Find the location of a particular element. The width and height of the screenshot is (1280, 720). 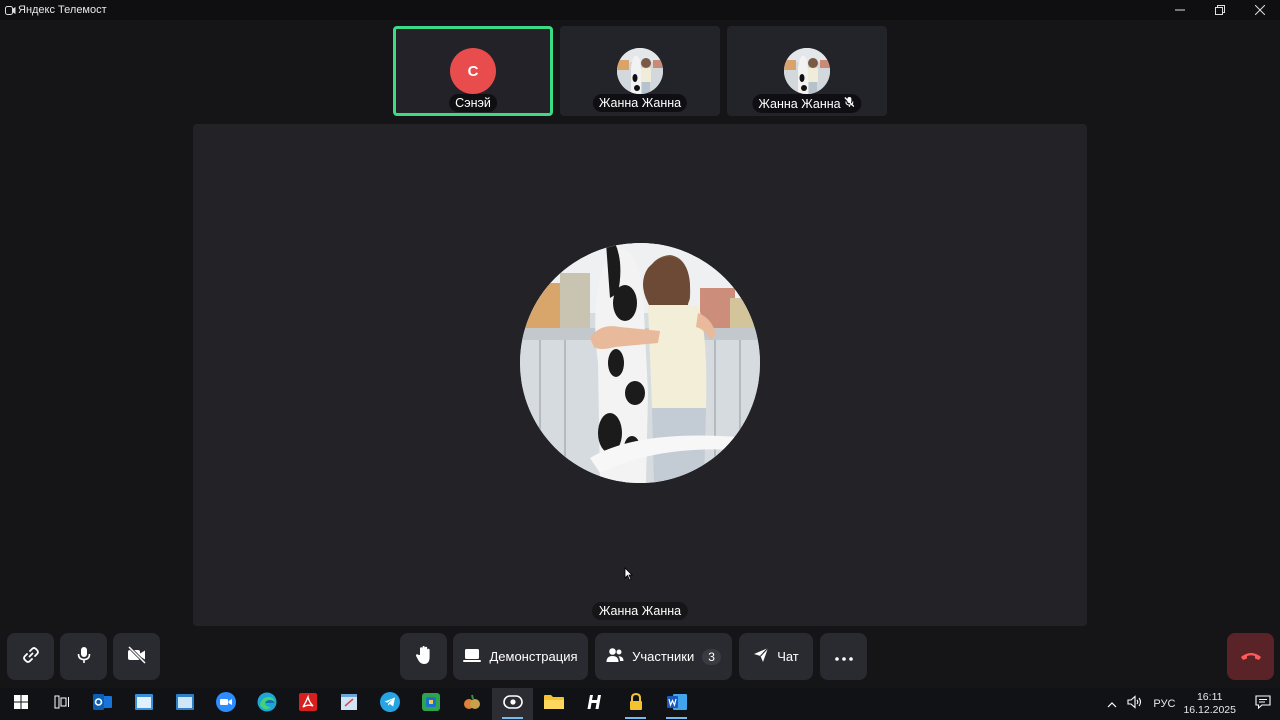

more-dots-icon is located at coordinates (843, 656).